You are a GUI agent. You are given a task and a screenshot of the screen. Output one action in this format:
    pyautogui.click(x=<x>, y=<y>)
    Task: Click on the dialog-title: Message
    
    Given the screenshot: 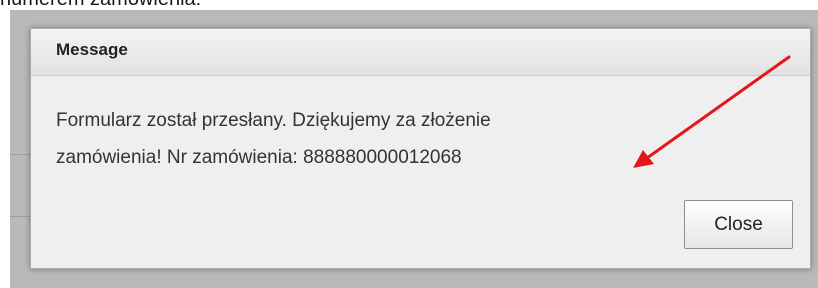 What is the action you would take?
    pyautogui.click(x=92, y=49)
    